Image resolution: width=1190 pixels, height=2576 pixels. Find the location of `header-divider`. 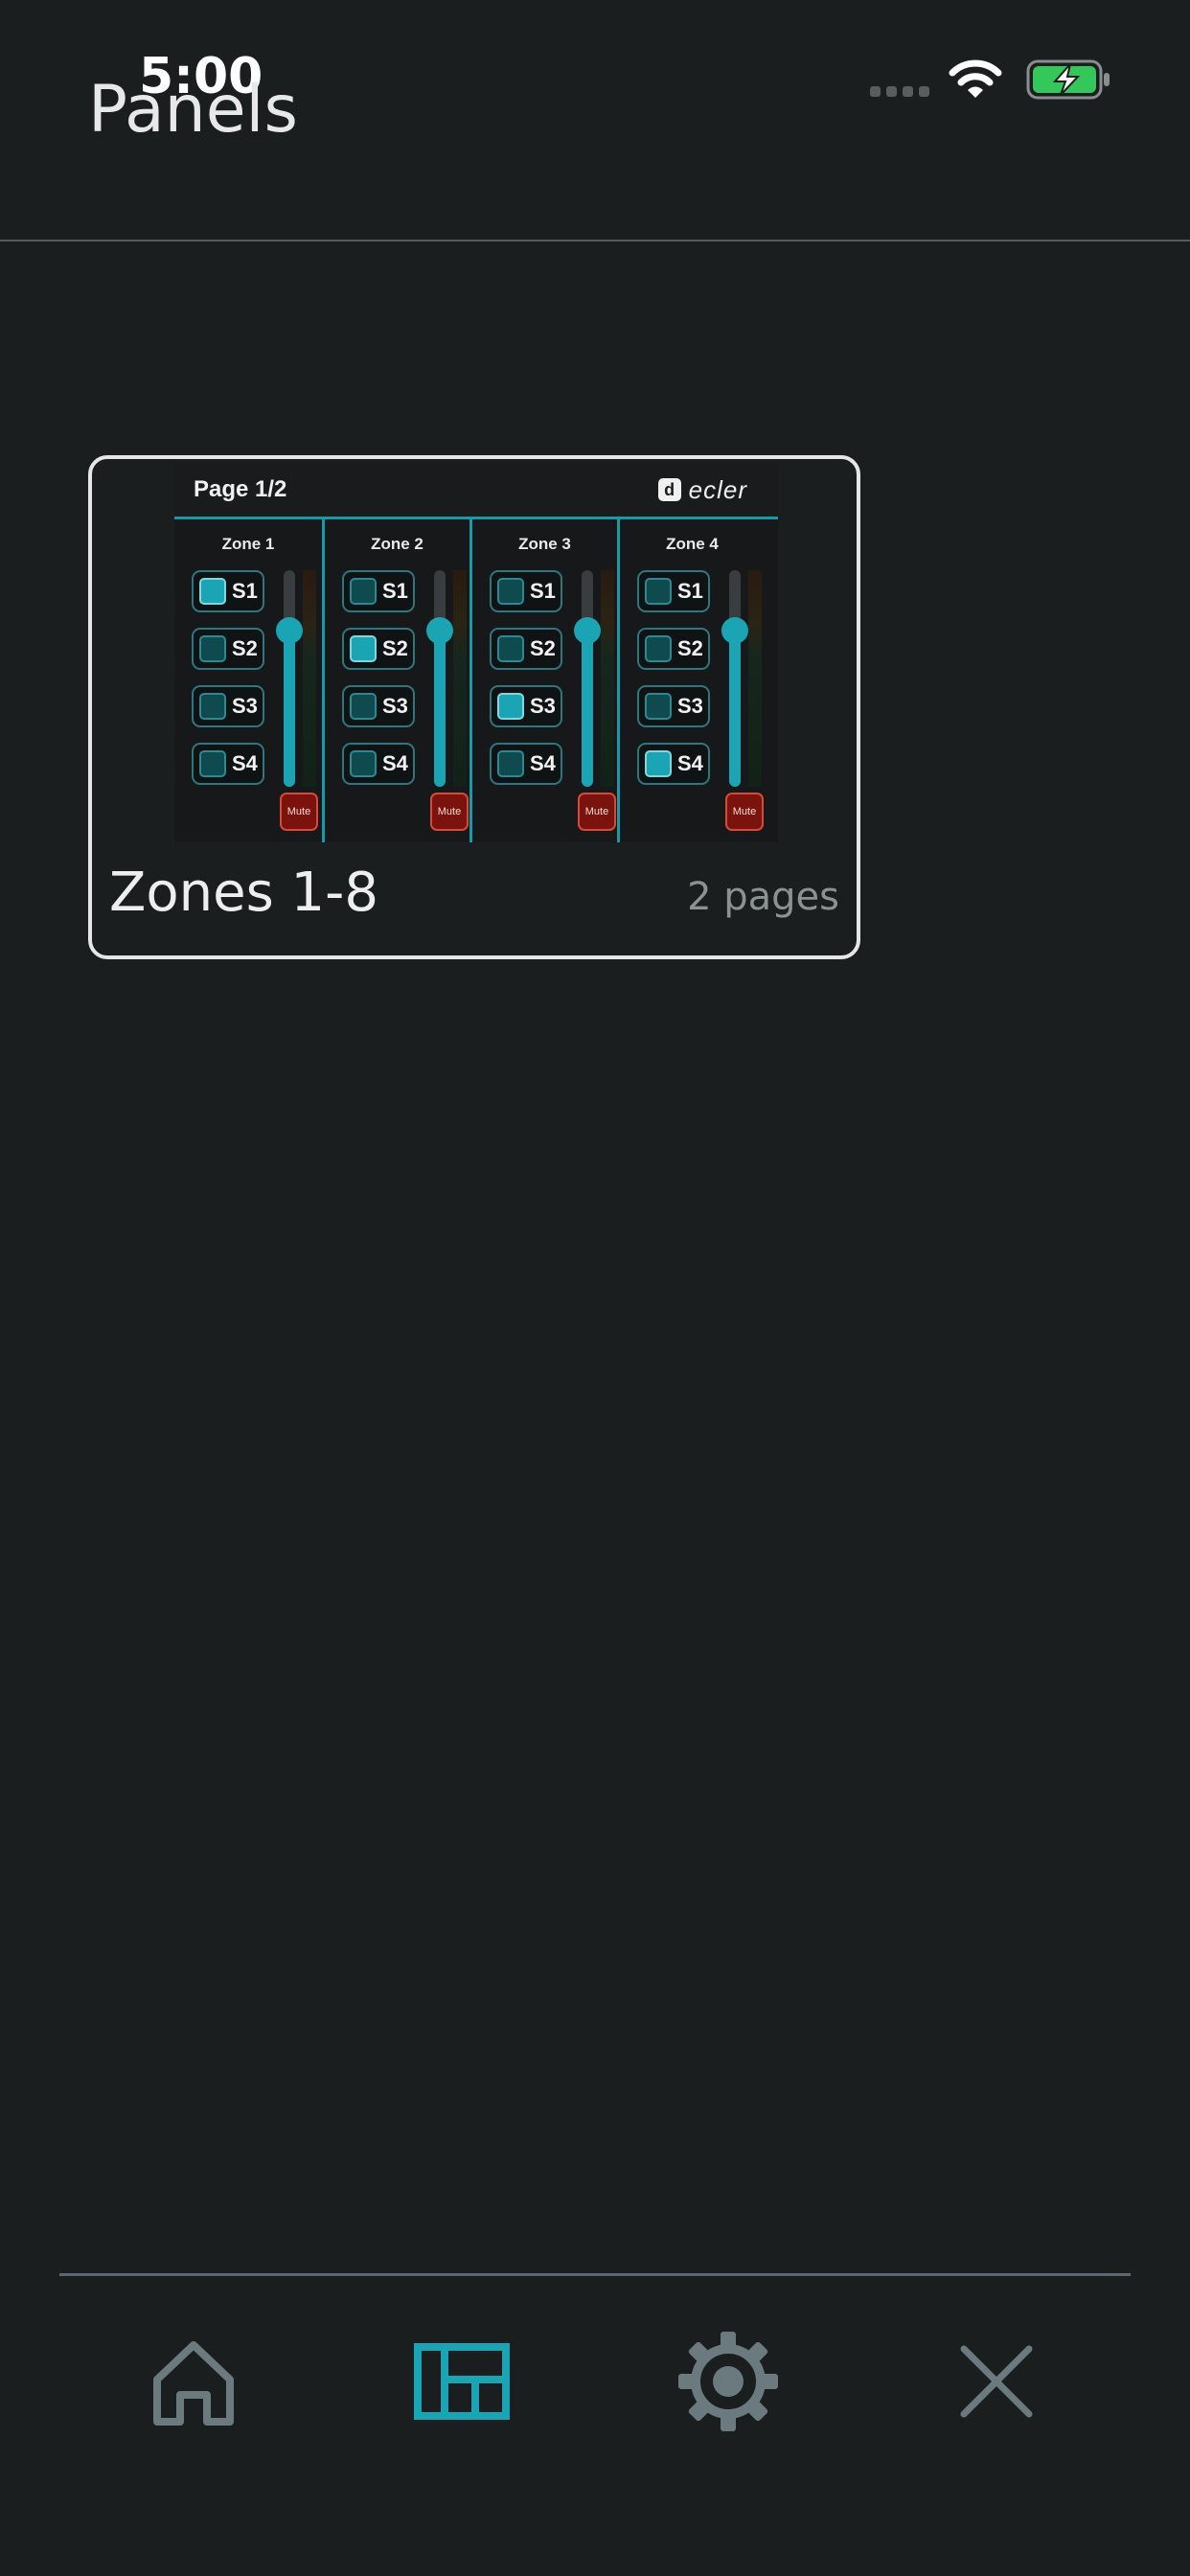

header-divider is located at coordinates (595, 241).